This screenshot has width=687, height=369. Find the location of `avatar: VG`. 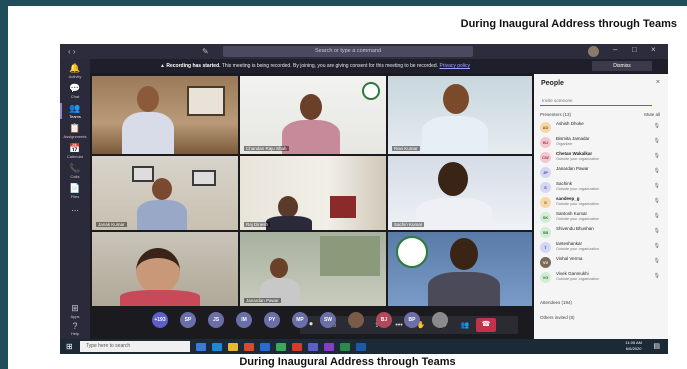

avatar: VG is located at coordinates (545, 277).